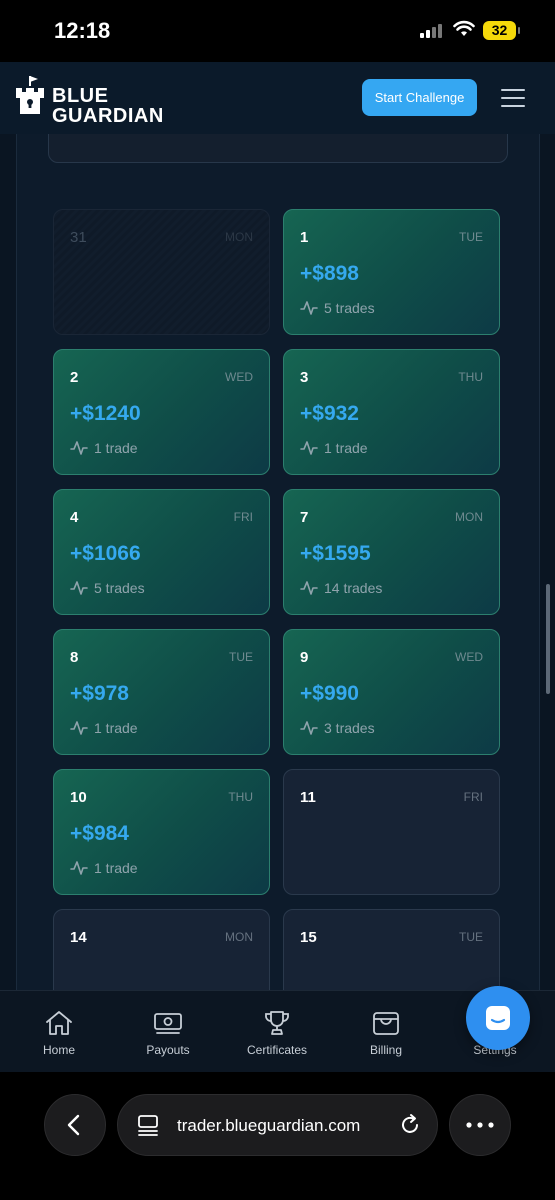  Describe the element at coordinates (74, 377) in the screenshot. I see `day-number: 2` at that location.